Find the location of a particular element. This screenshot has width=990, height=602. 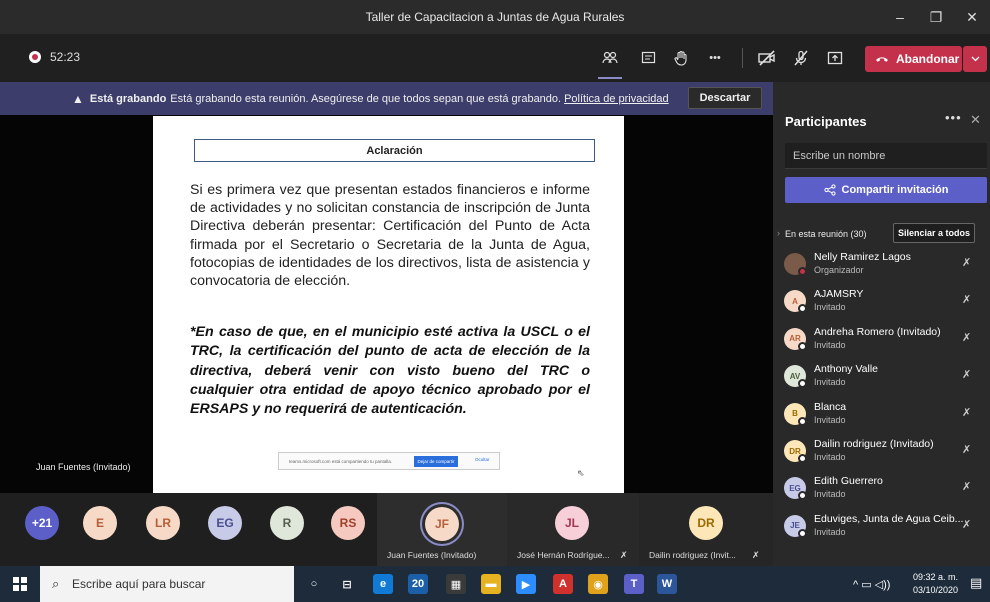

recording-icon is located at coordinates (35, 57).